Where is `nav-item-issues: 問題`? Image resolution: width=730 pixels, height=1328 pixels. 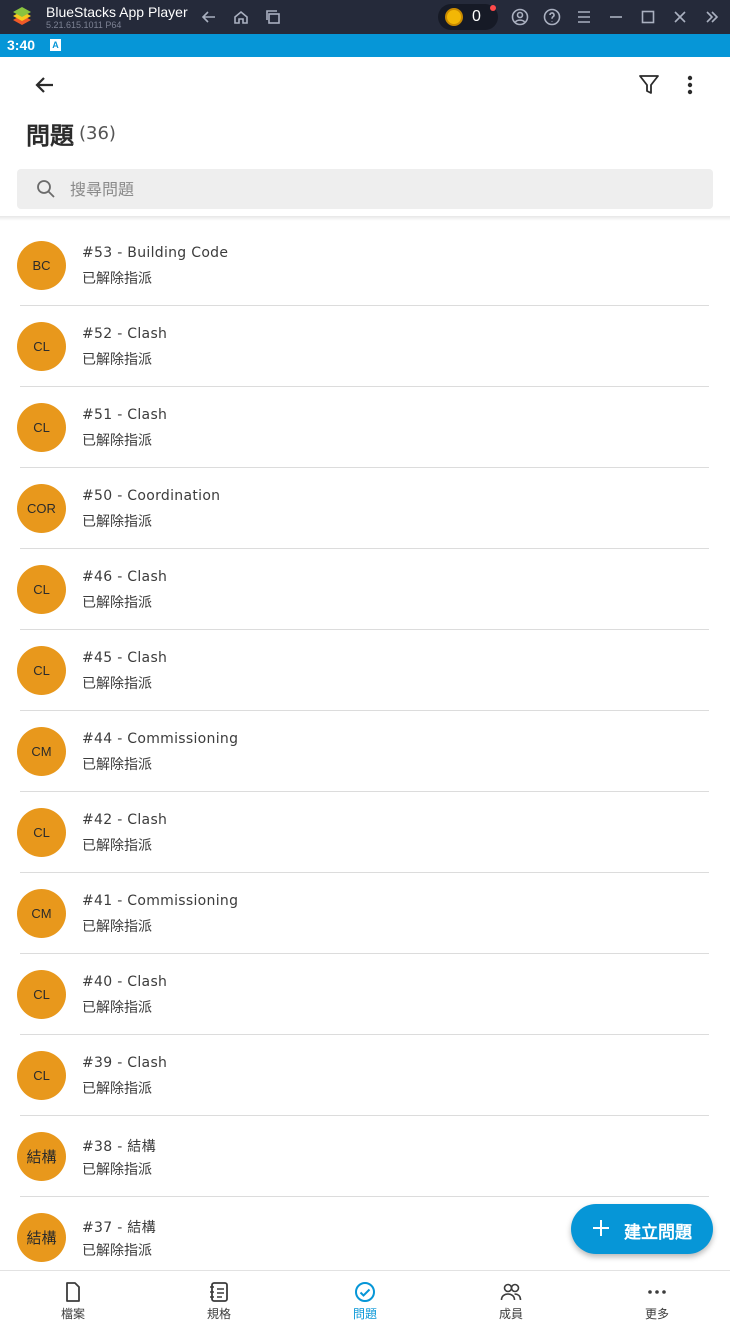 nav-item-issues: 問題 is located at coordinates (365, 1299).